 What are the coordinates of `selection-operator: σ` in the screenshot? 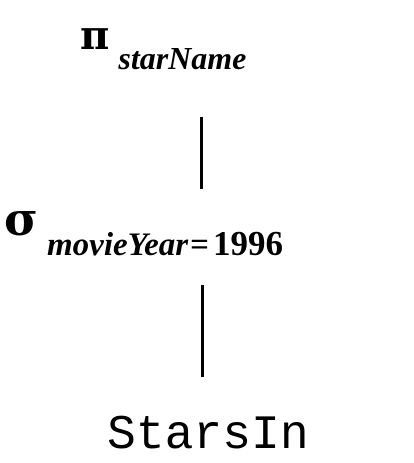 It's located at (21, 219).